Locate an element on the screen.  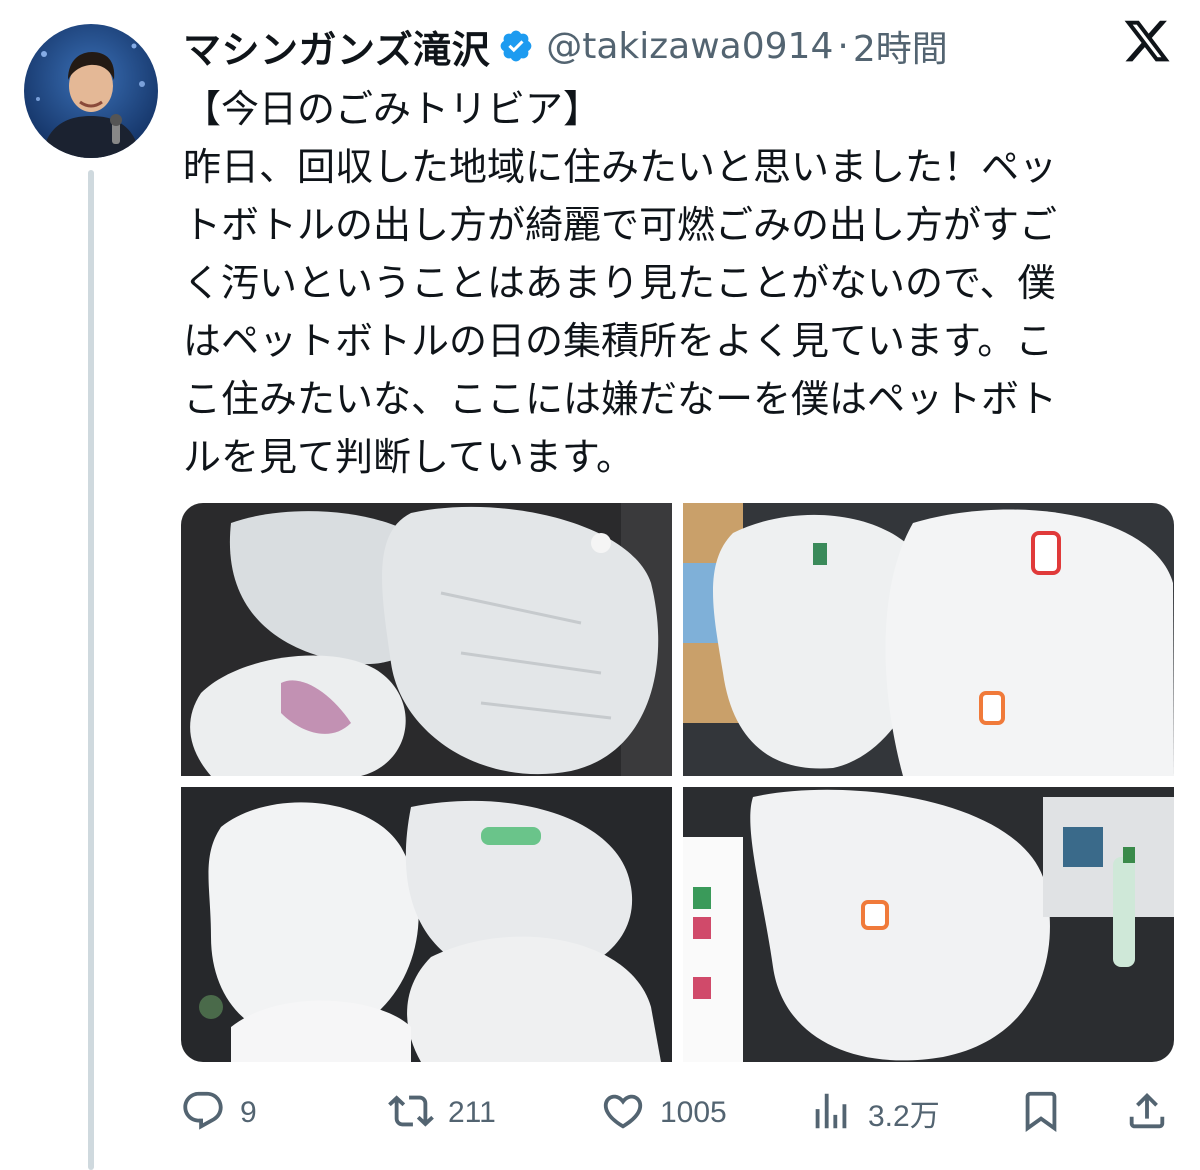
tweet-action-bar: 9 211 1005 3.2万 is located at coordinates (675, 1113).